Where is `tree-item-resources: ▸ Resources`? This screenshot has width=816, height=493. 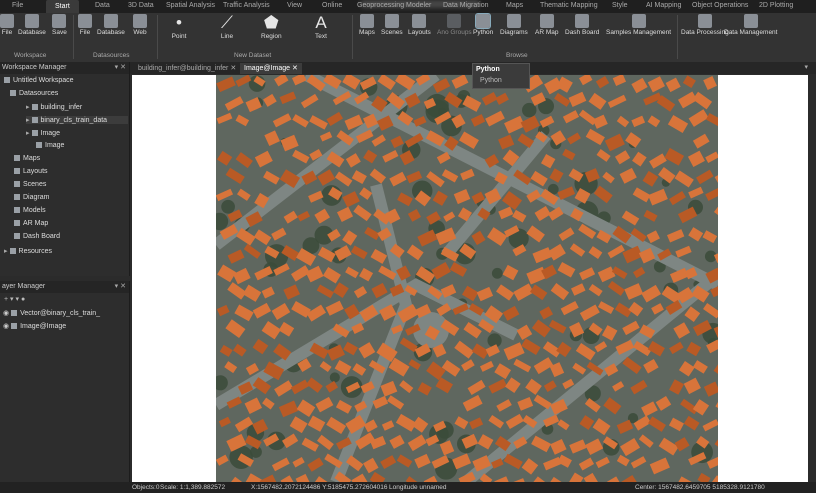 tree-item-resources: ▸ Resources is located at coordinates (28, 251).